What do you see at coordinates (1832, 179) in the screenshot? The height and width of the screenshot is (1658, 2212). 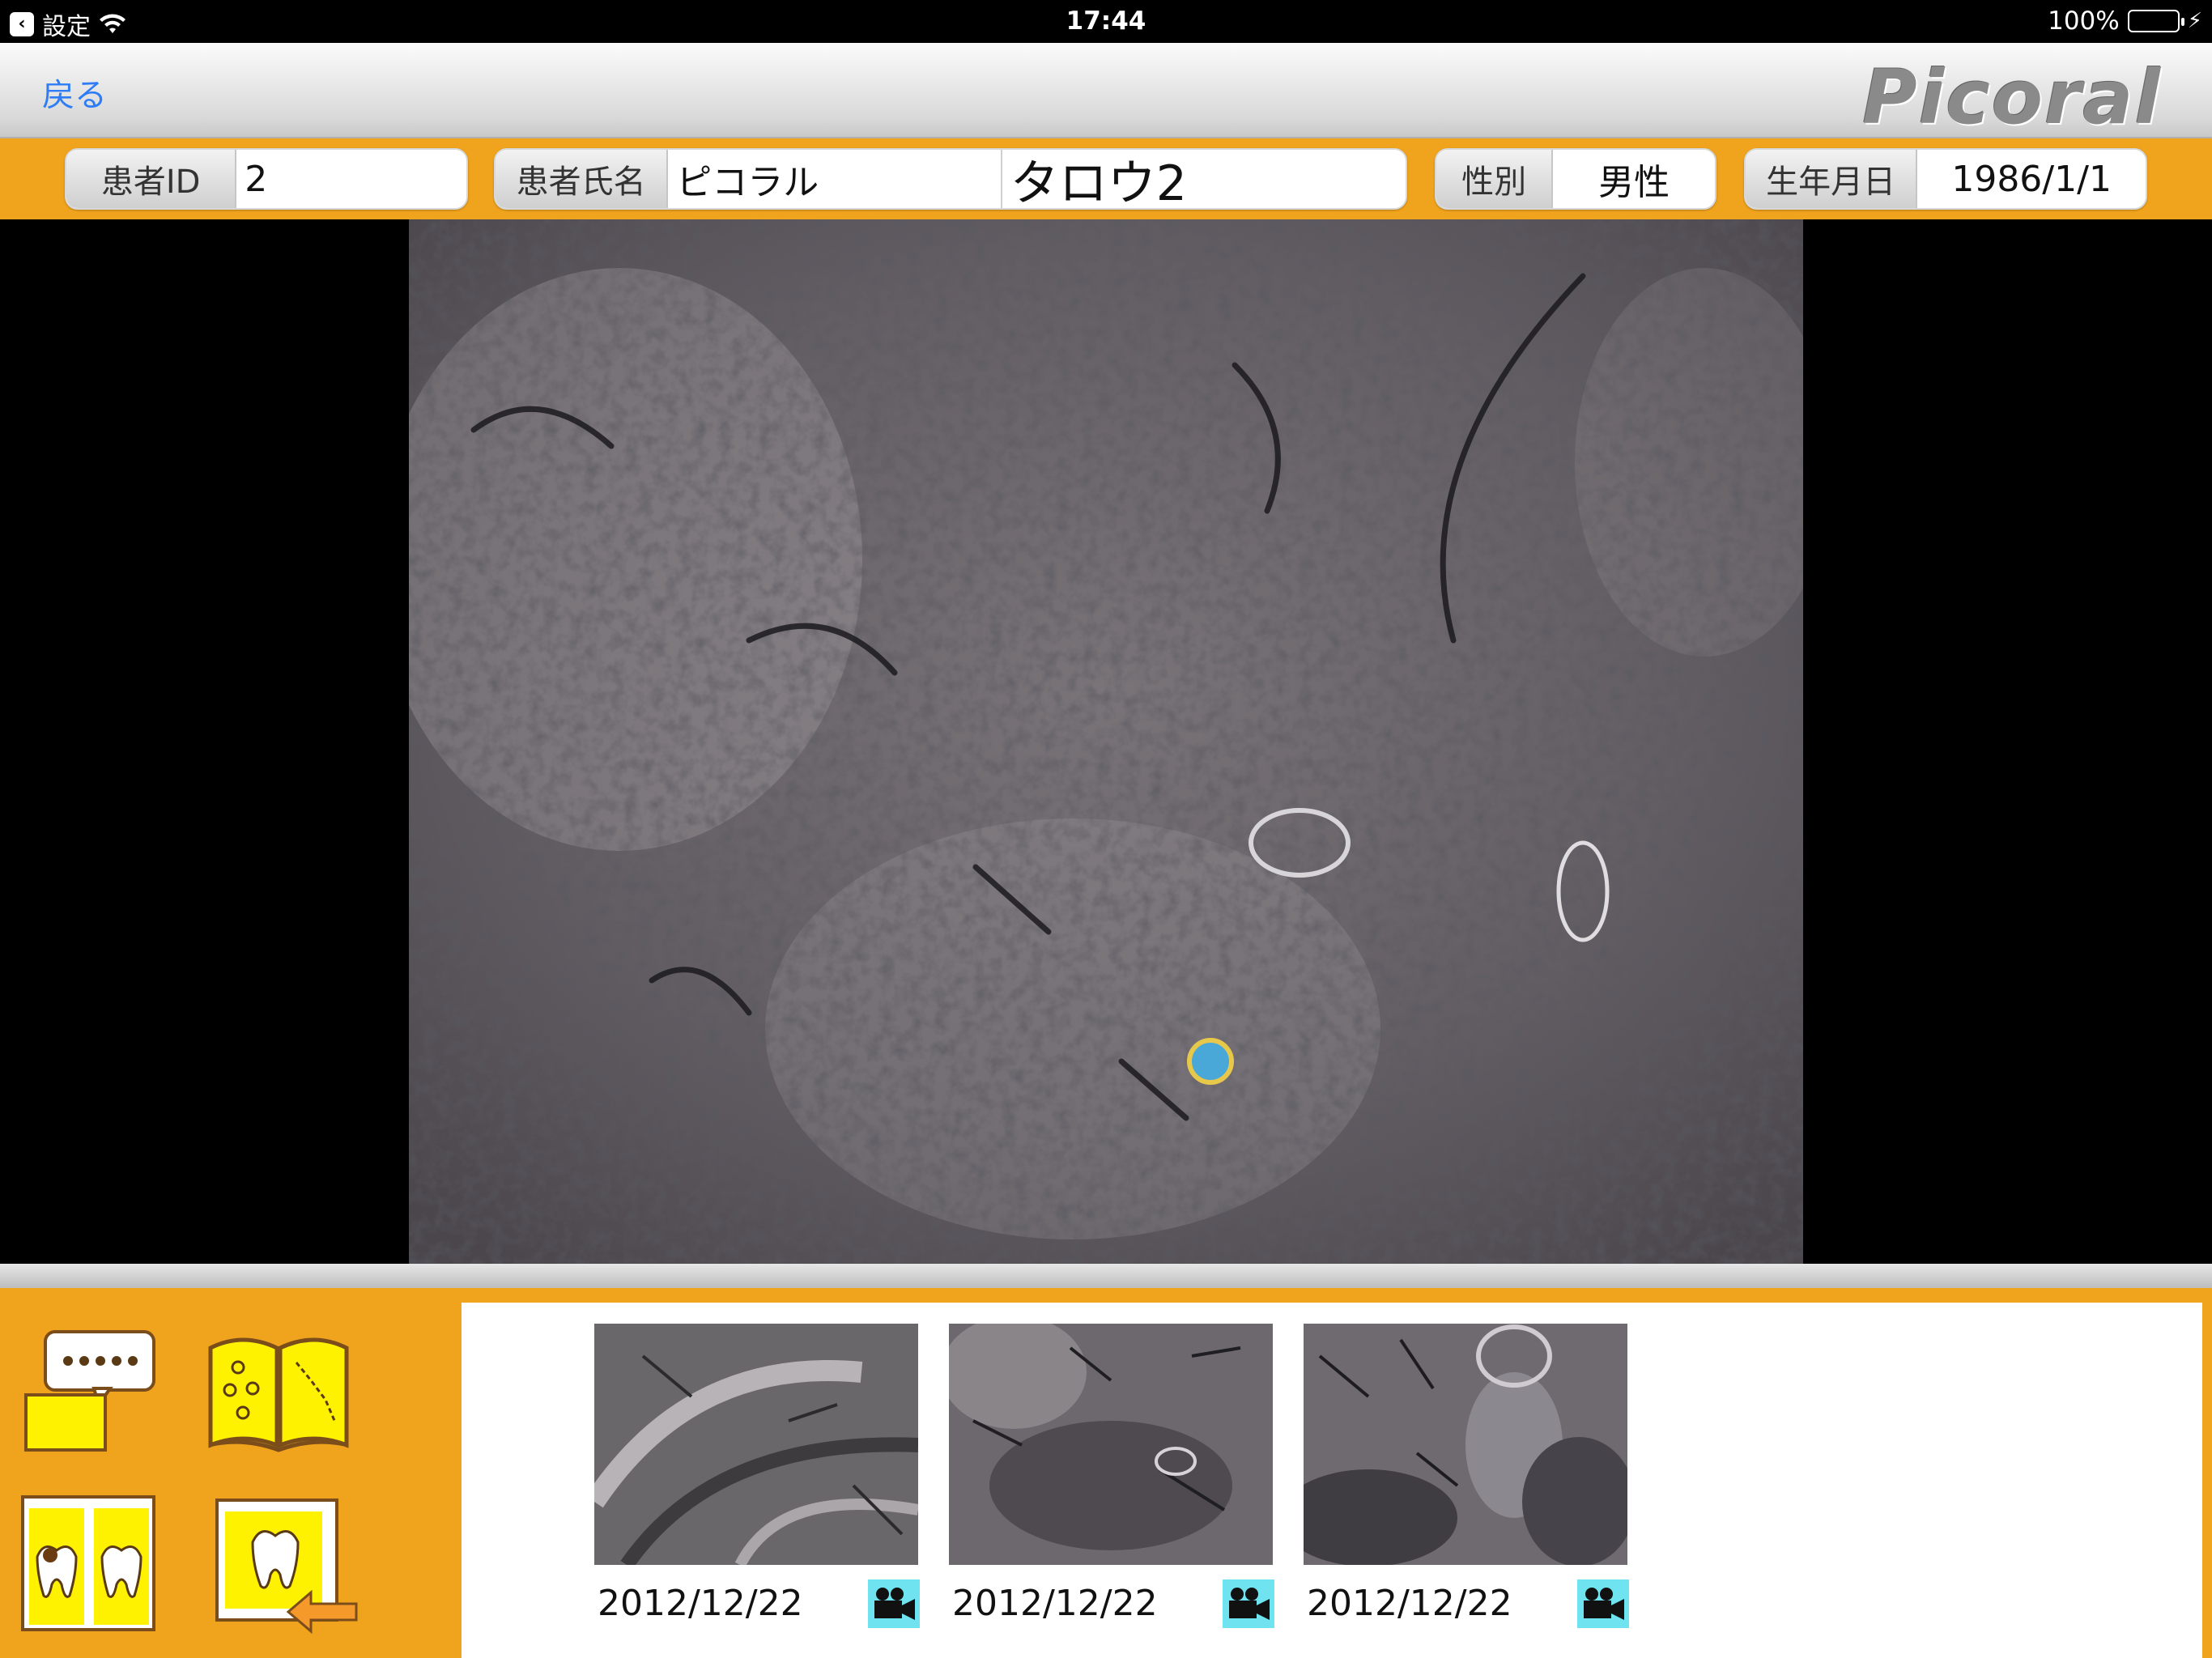 I see `patient-dob-label: 生年月日` at bounding box center [1832, 179].